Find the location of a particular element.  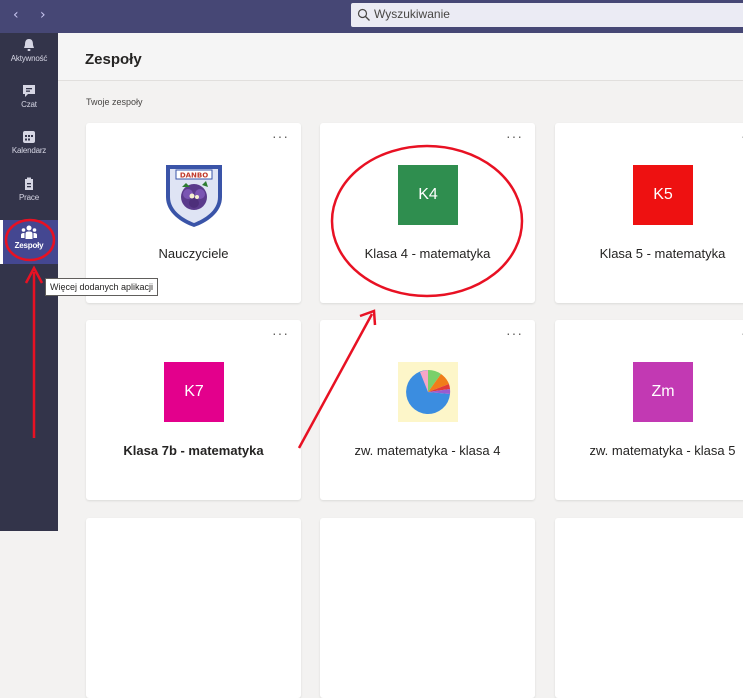

team-card: ··· DANBO Nauczyciele is located at coordinates (193, 213).